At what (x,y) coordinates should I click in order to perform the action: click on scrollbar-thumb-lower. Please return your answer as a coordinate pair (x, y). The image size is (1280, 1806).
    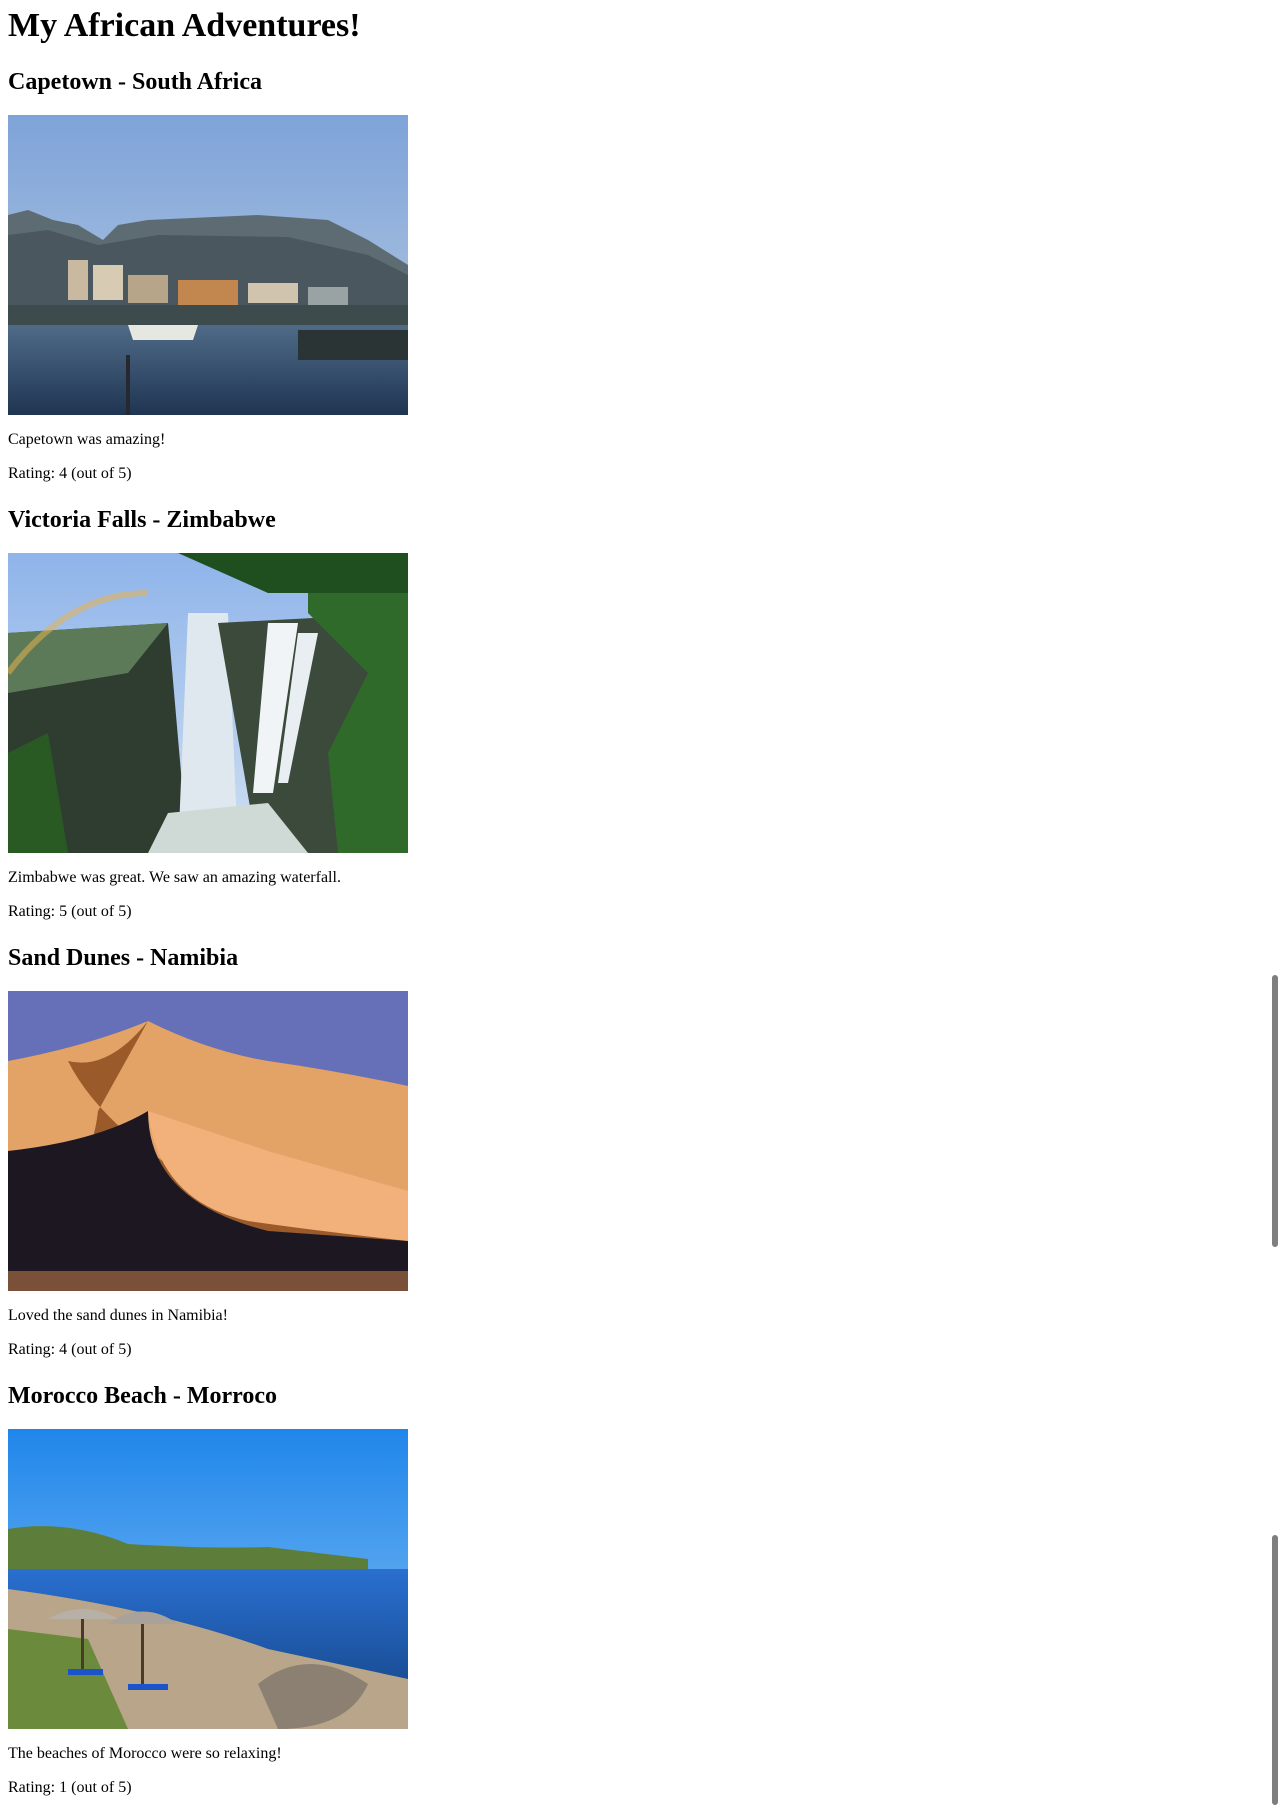
    Looking at the image, I should click on (1275, 1670).